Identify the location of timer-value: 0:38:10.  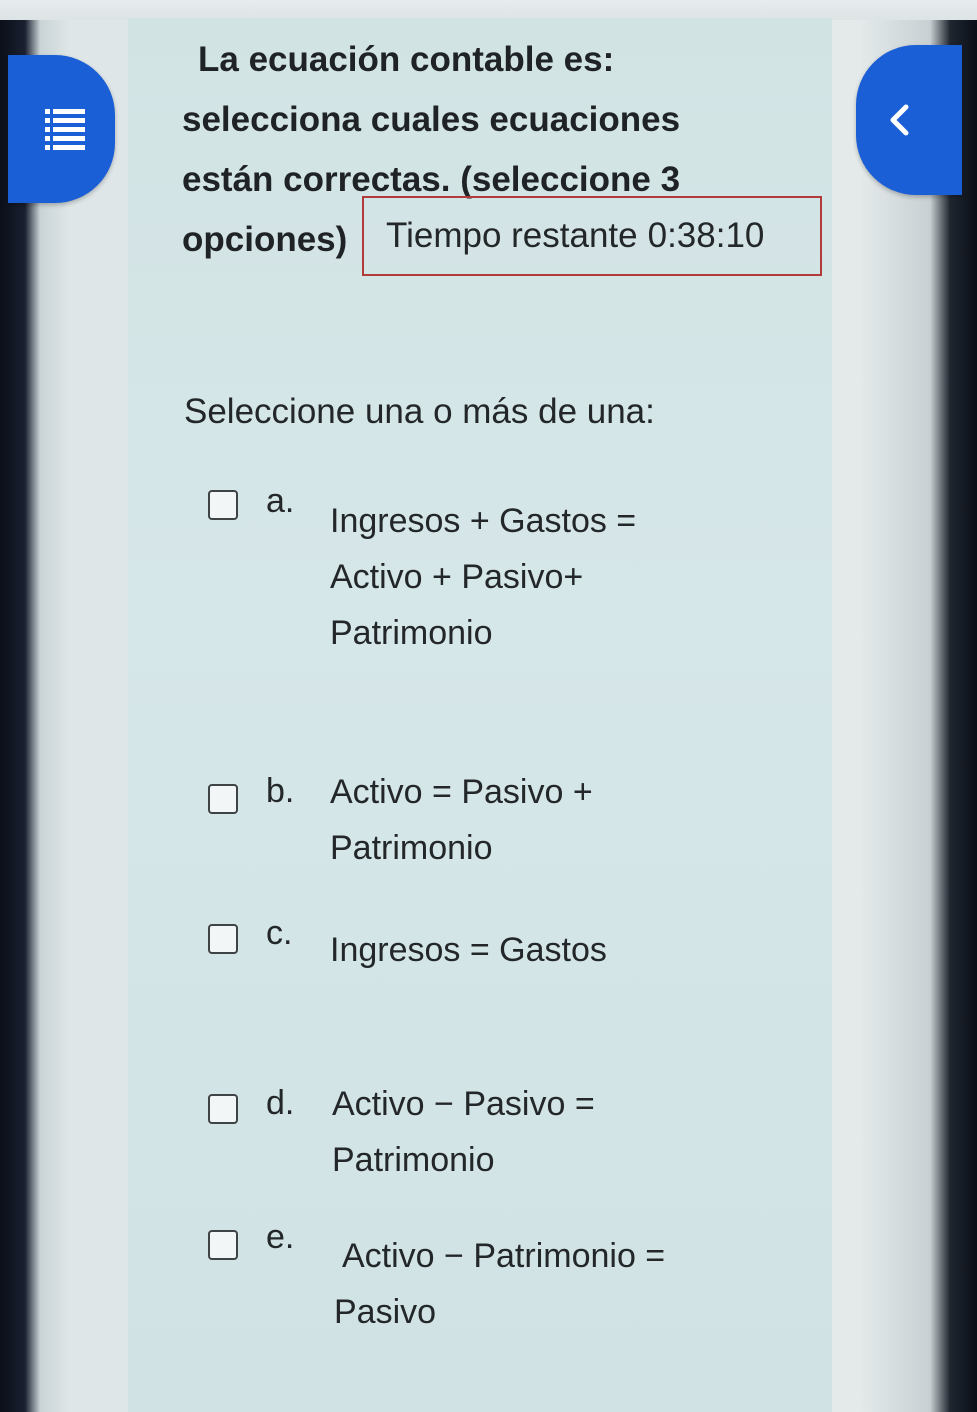
(706, 235).